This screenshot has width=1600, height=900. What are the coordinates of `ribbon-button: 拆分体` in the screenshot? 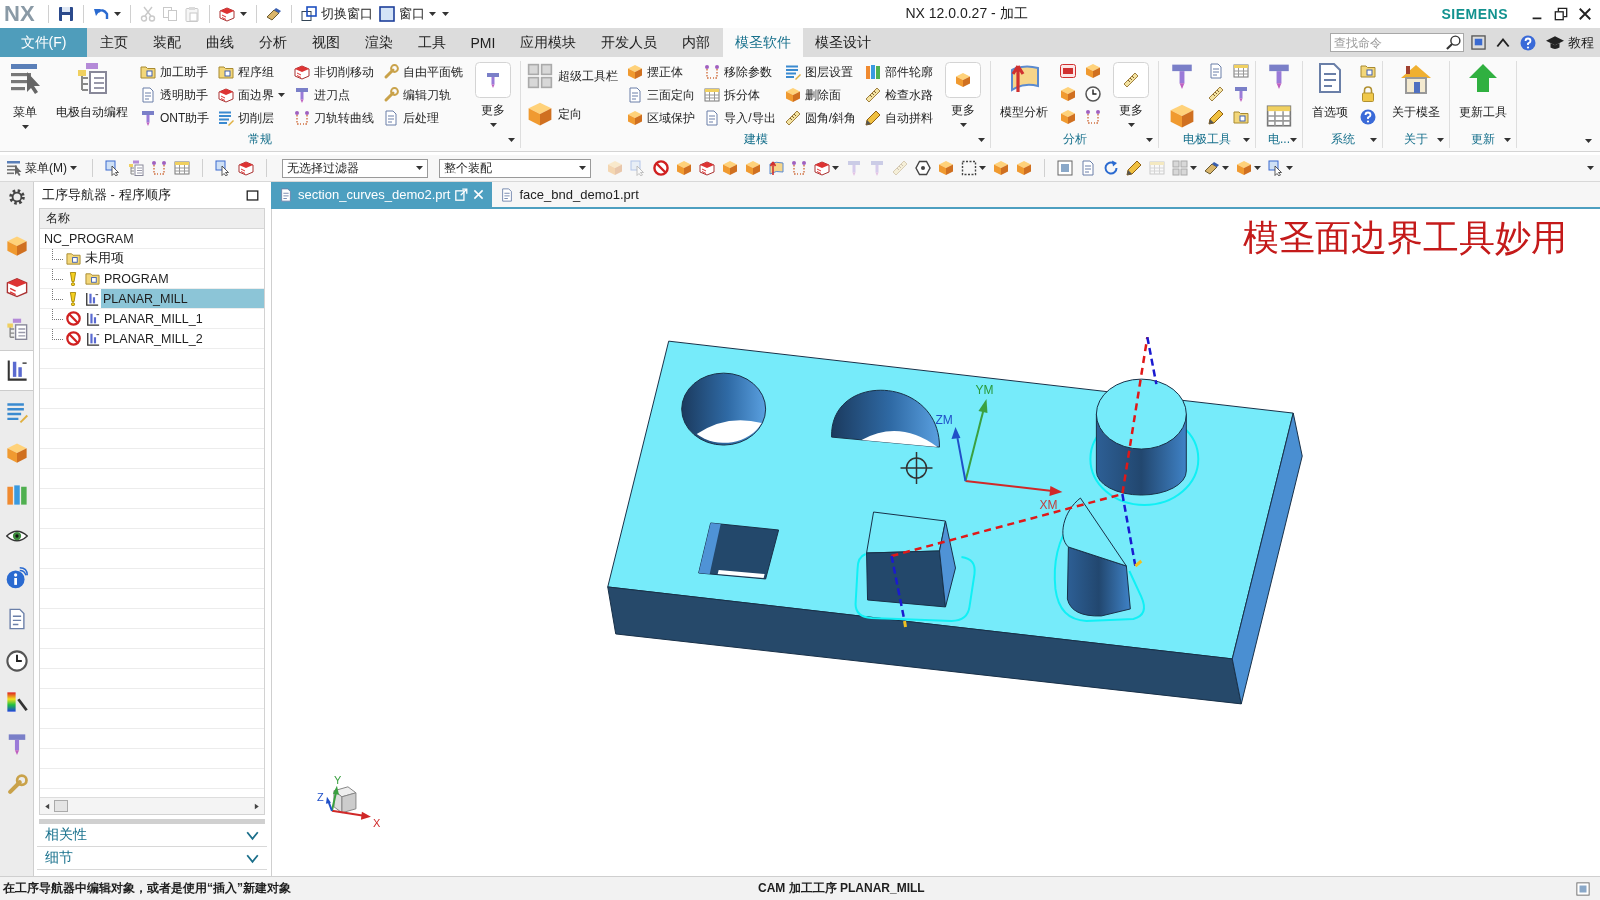 It's located at (740, 95).